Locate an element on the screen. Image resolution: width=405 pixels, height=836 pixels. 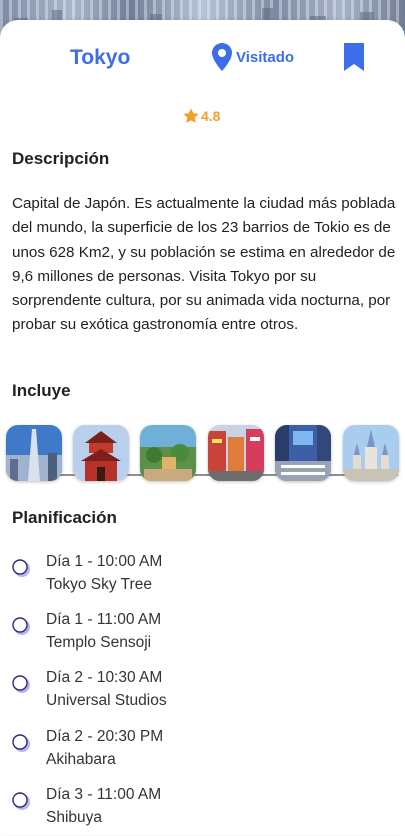
plan-place: Akihabara is located at coordinates (81, 759).